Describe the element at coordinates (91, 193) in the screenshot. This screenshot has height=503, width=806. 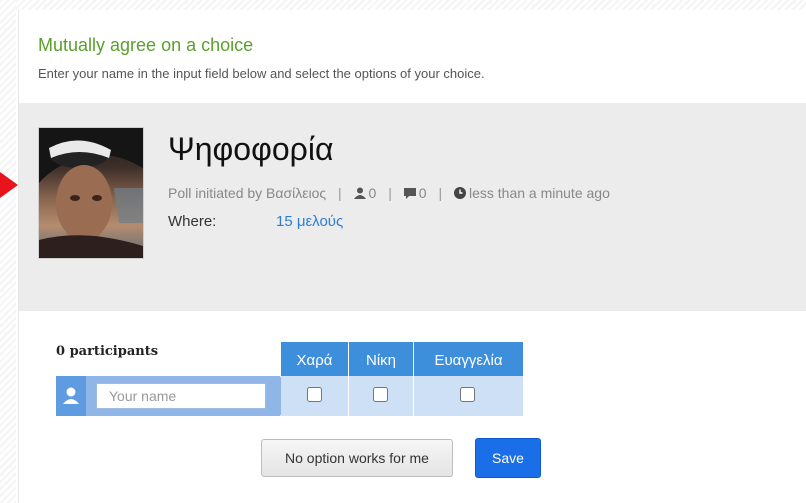
I see `avatar` at that location.